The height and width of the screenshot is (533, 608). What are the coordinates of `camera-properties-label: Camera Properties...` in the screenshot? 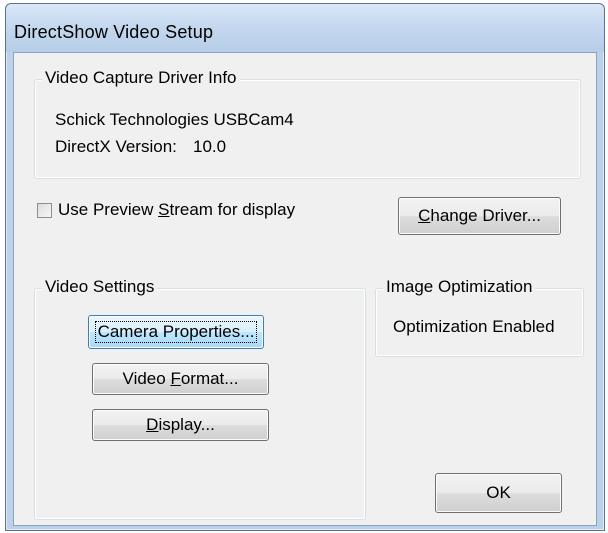 It's located at (176, 332).